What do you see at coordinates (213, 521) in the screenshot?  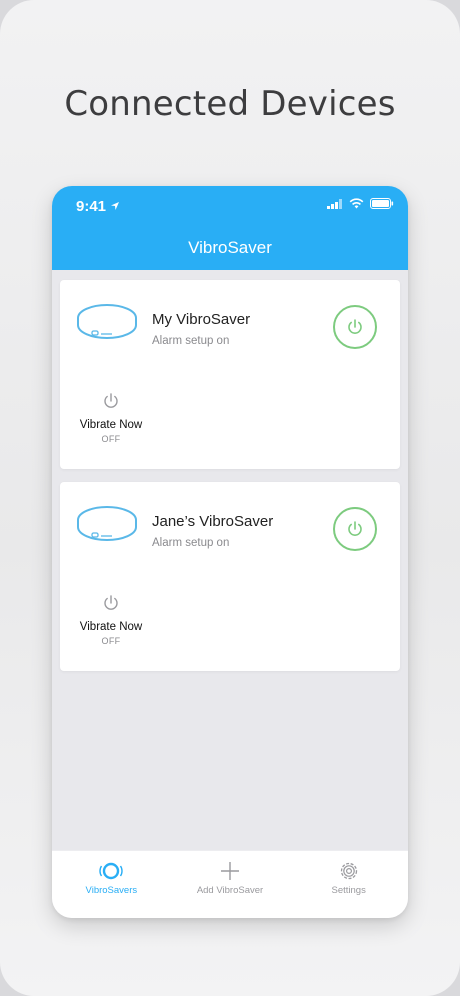 I see `device-name: Jane’s VibroSaver` at bounding box center [213, 521].